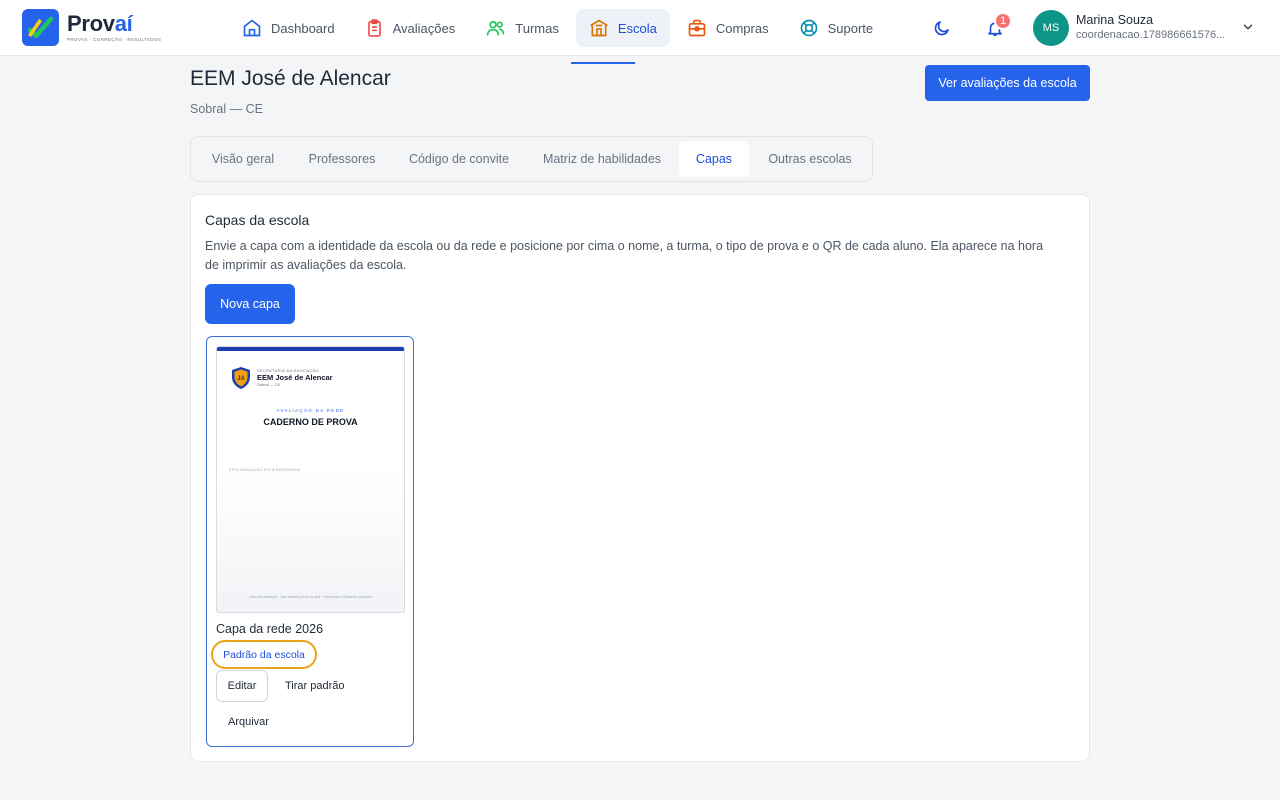 The width and height of the screenshot is (1280, 800). What do you see at coordinates (637, 28) in the screenshot?
I see `nav-label-escola: Escola` at bounding box center [637, 28].